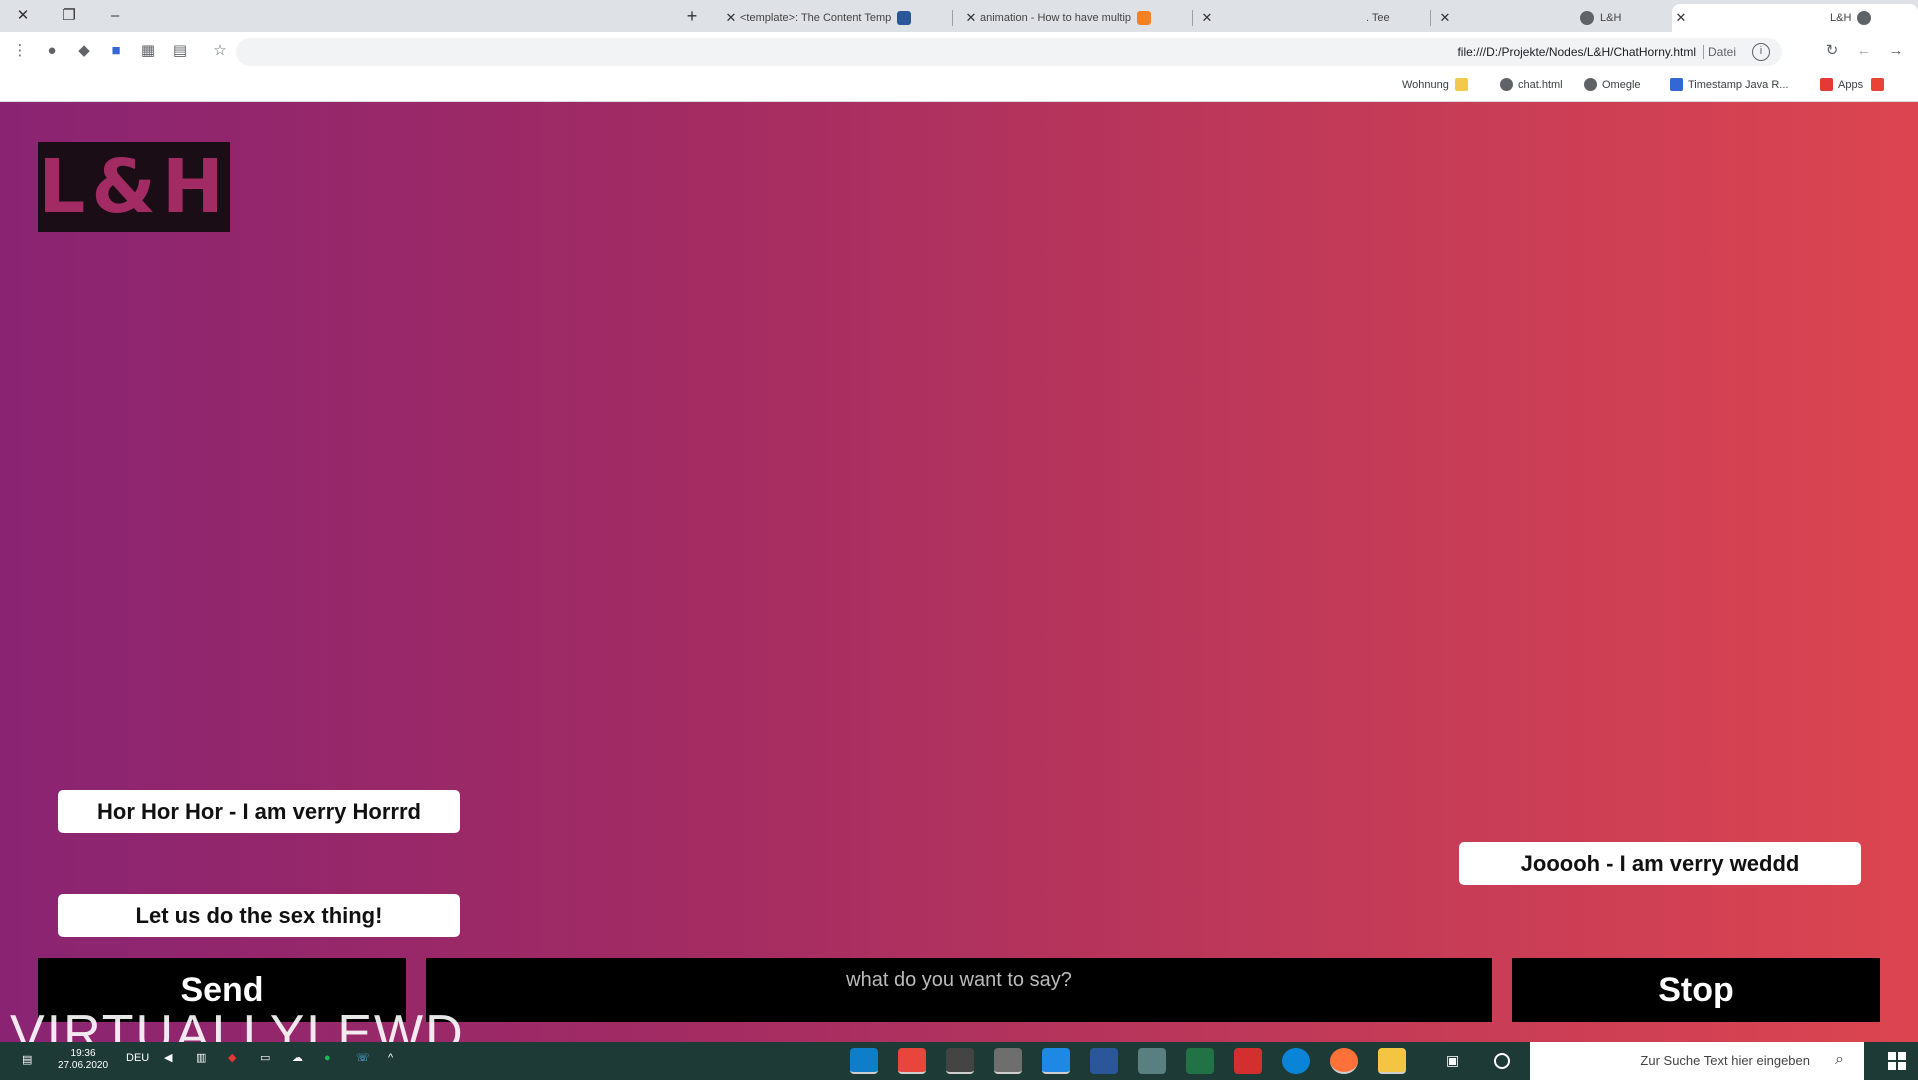 The image size is (1918, 1080). Describe the element at coordinates (84, 51) in the screenshot. I see `extension-icon: ◆` at that location.